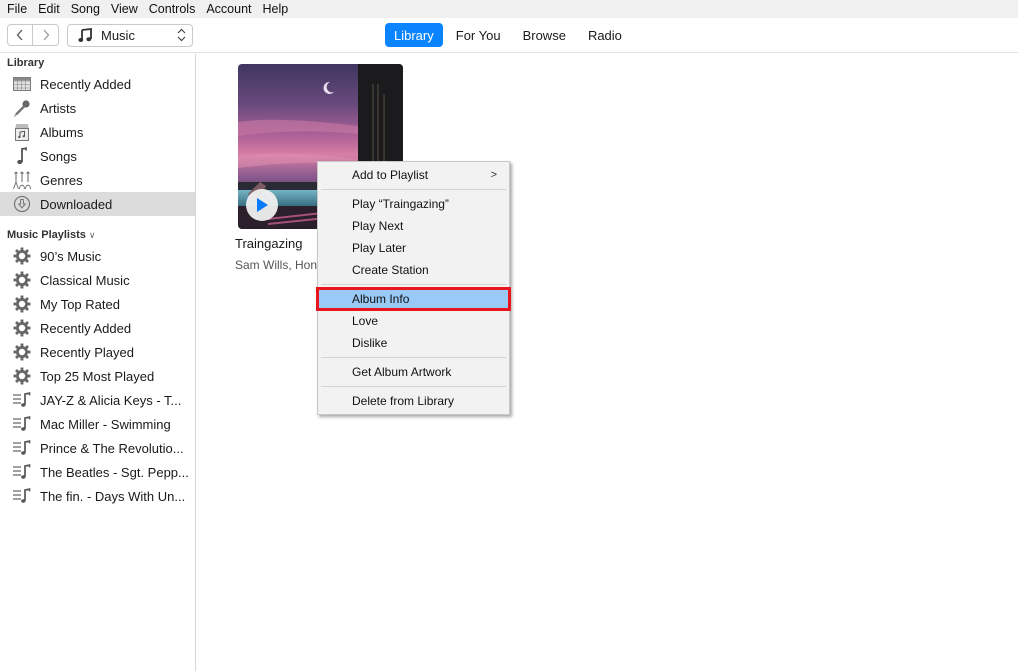  What do you see at coordinates (228, 9) in the screenshot?
I see `menu-account: Account` at bounding box center [228, 9].